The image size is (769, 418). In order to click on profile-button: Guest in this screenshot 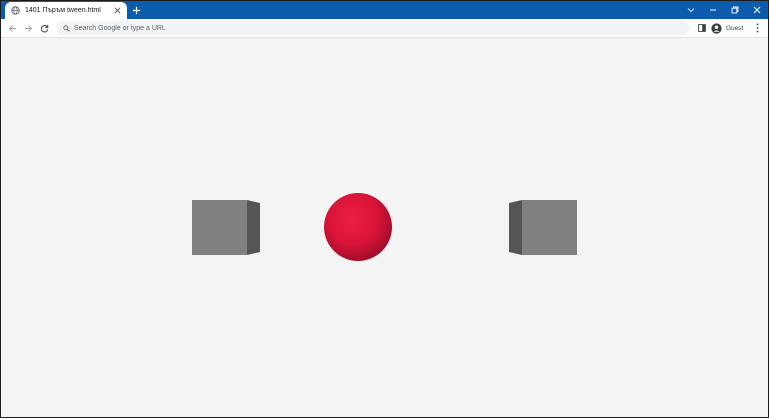, I will do `click(727, 28)`.